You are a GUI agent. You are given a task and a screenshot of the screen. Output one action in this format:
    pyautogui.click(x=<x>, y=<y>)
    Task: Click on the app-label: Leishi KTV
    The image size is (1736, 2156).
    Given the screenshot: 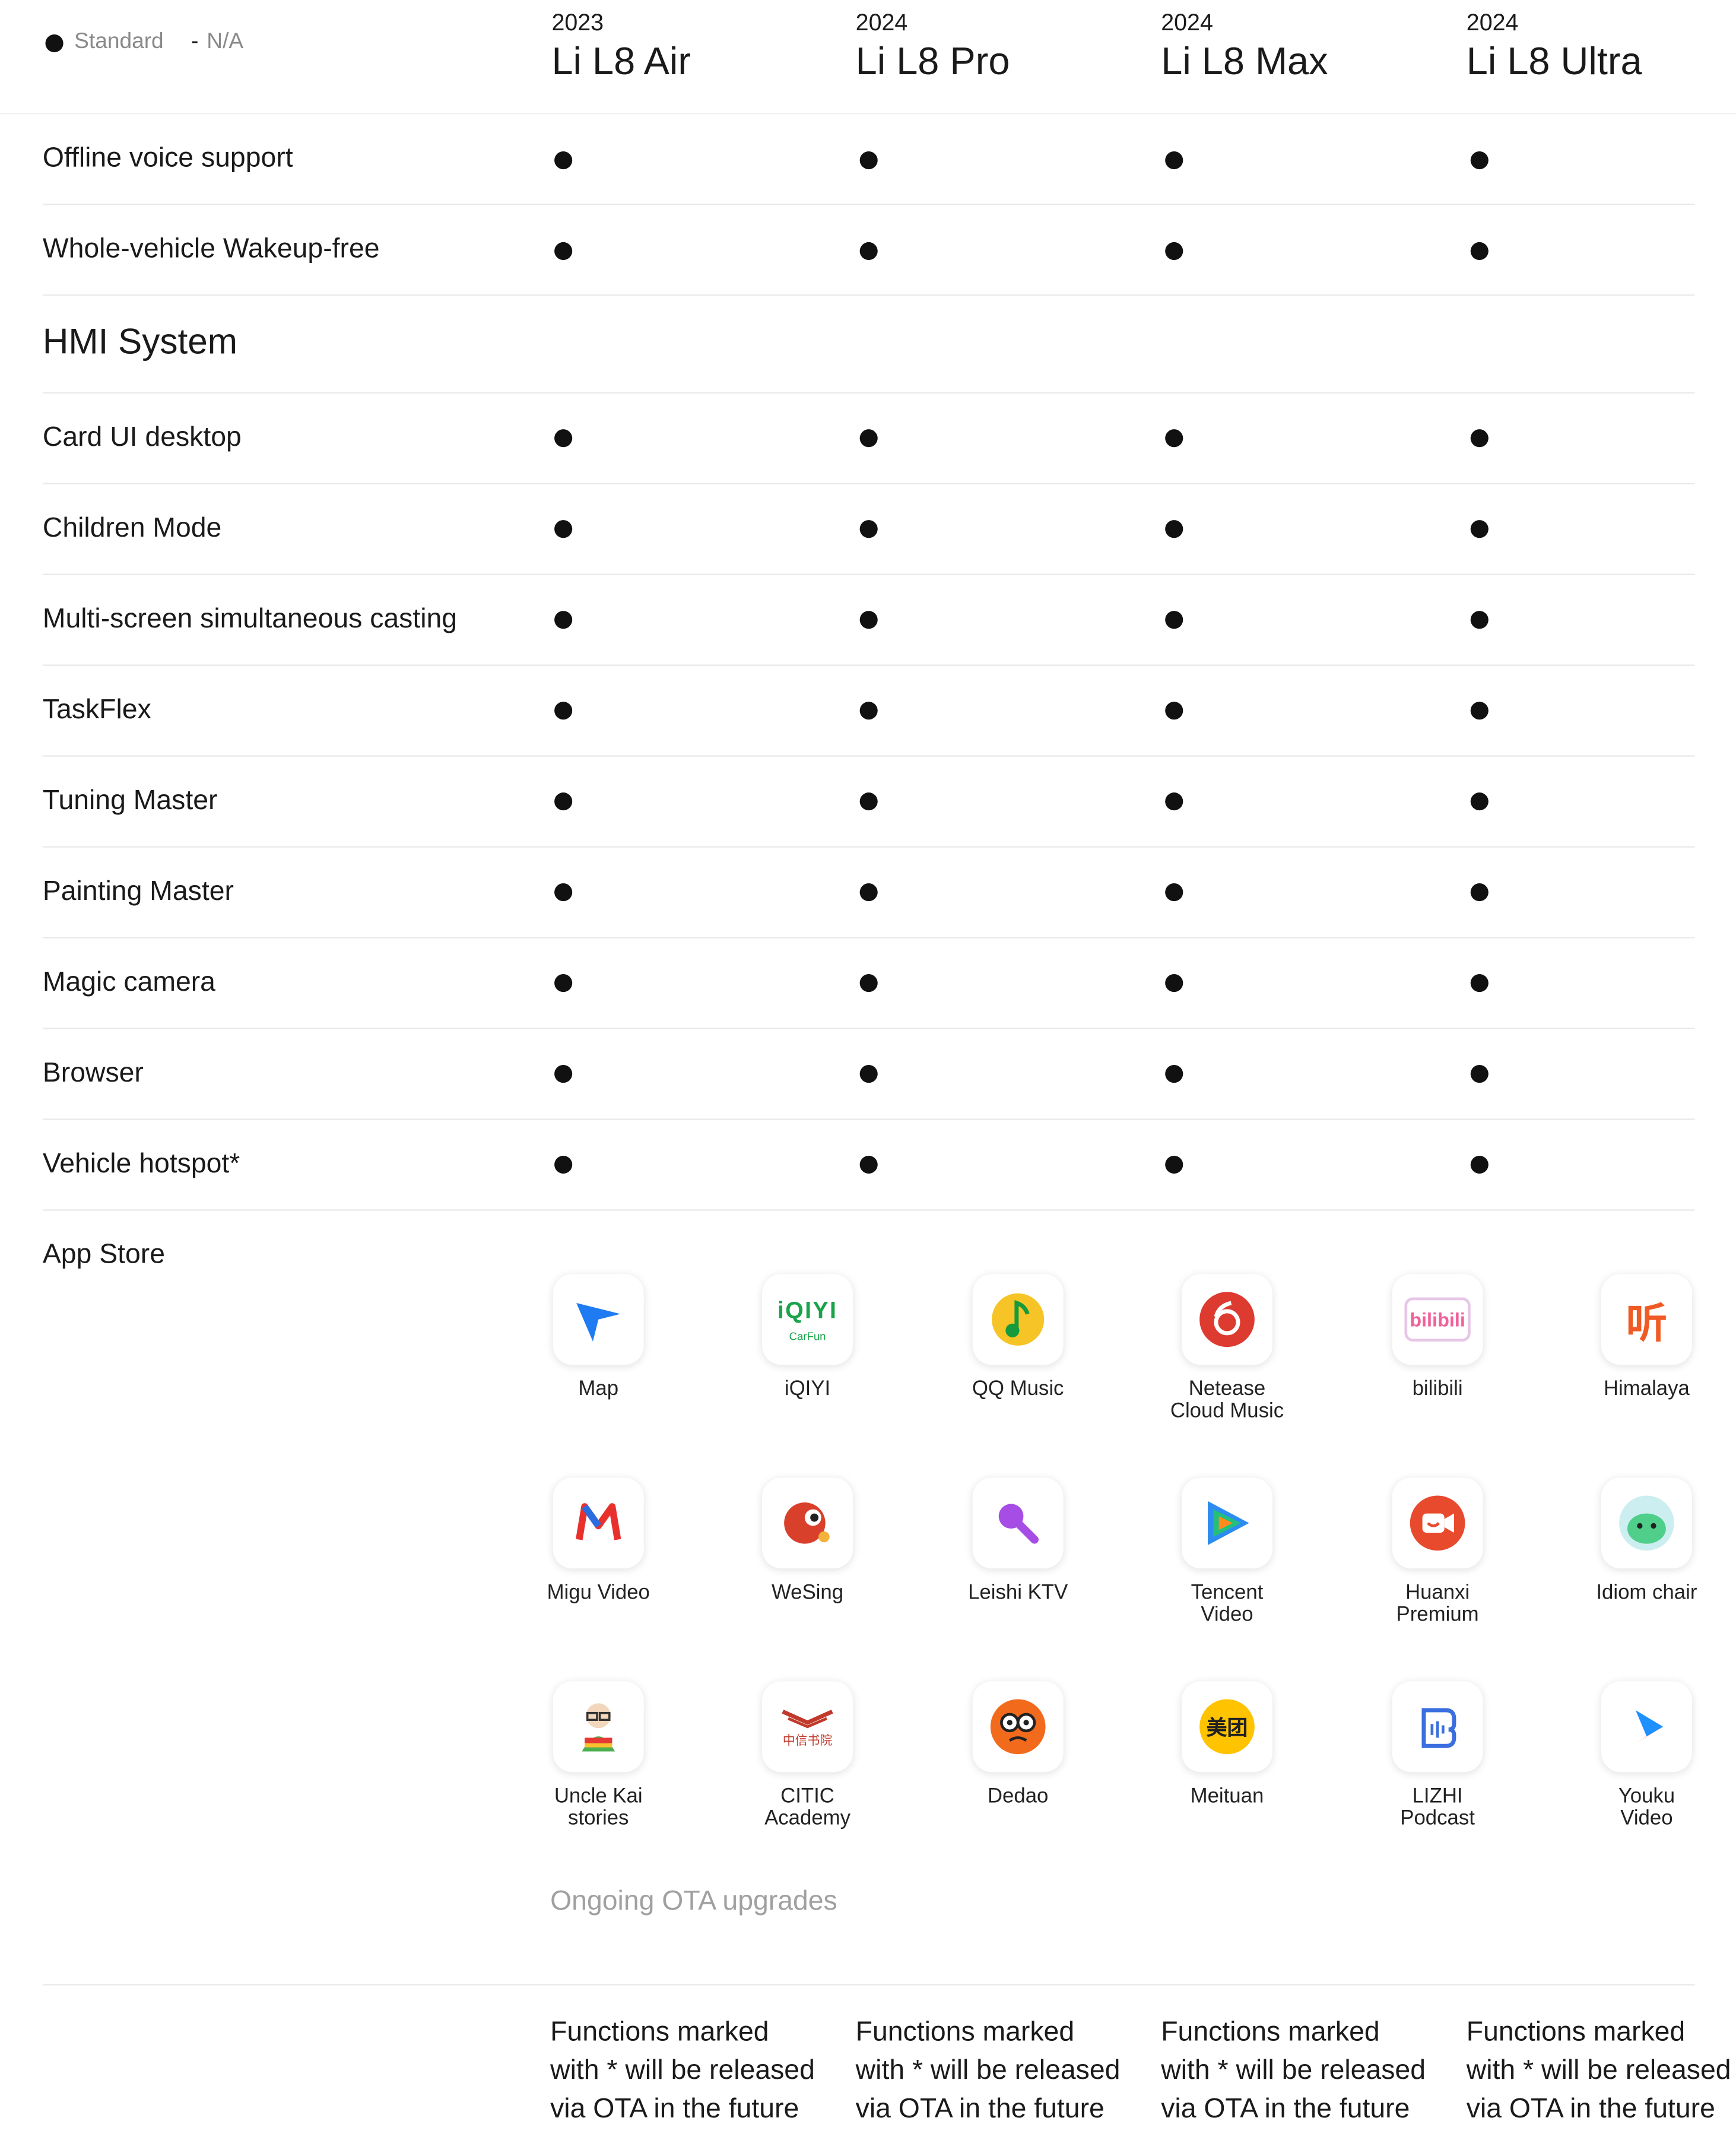 What is the action you would take?
    pyautogui.click(x=1018, y=1593)
    